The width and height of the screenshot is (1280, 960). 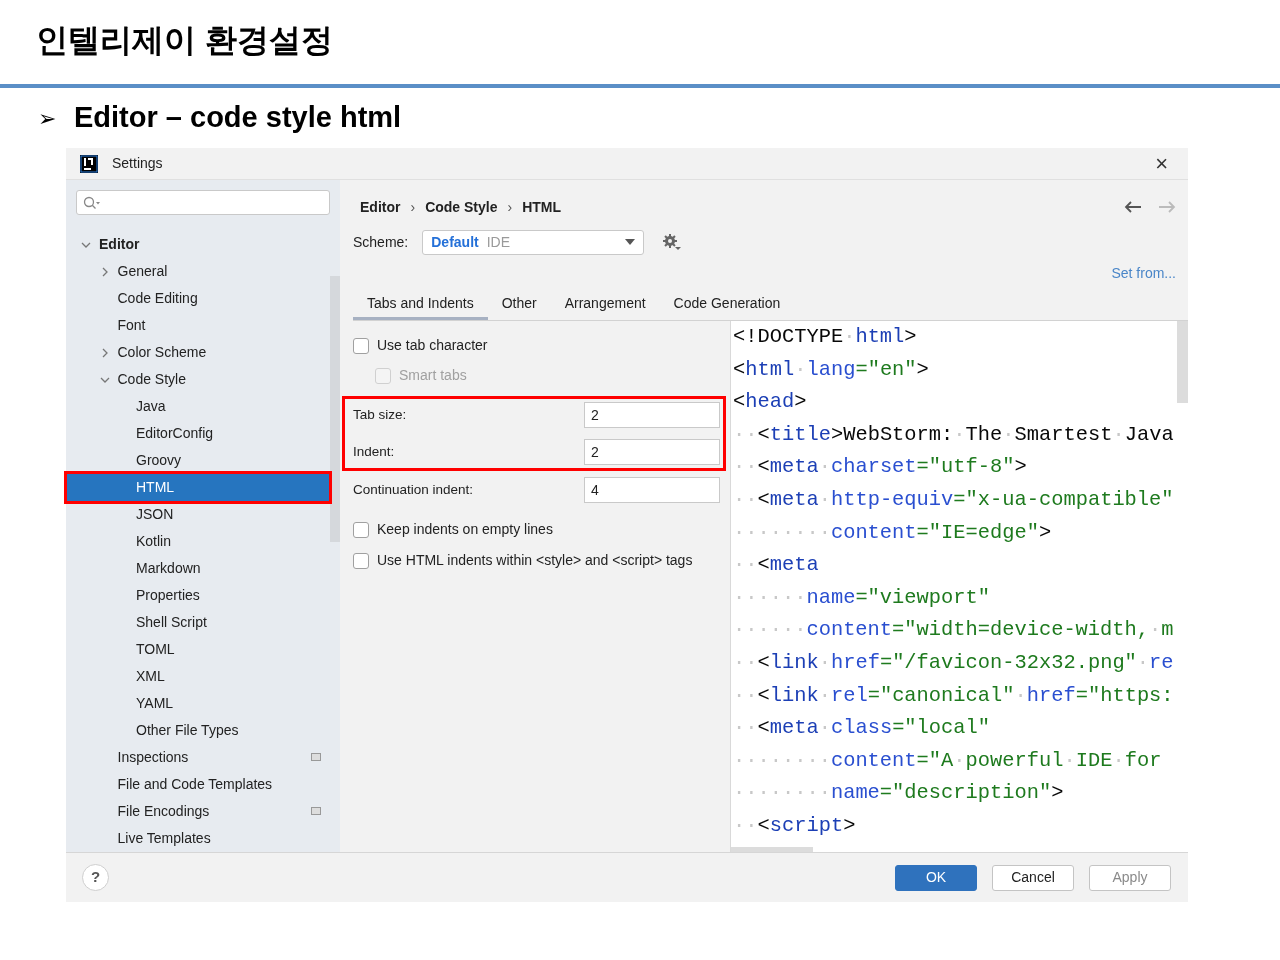 I want to click on tab: Code Generation, so click(x=727, y=304).